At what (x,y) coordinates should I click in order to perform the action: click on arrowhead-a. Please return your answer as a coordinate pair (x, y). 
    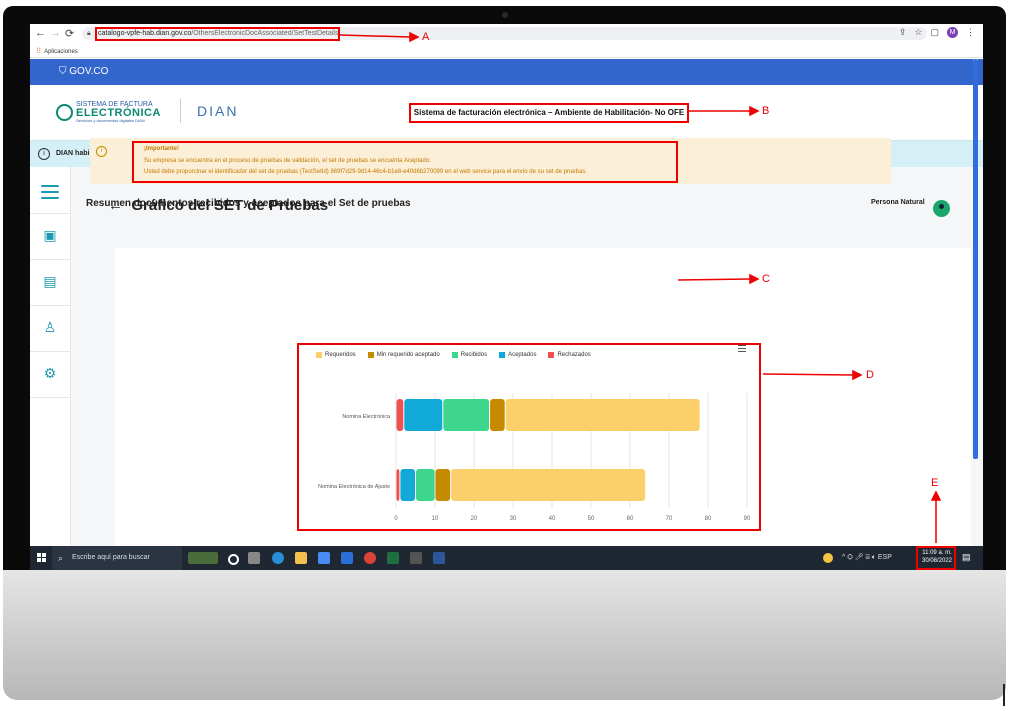
    Looking at the image, I should click on (414, 37).